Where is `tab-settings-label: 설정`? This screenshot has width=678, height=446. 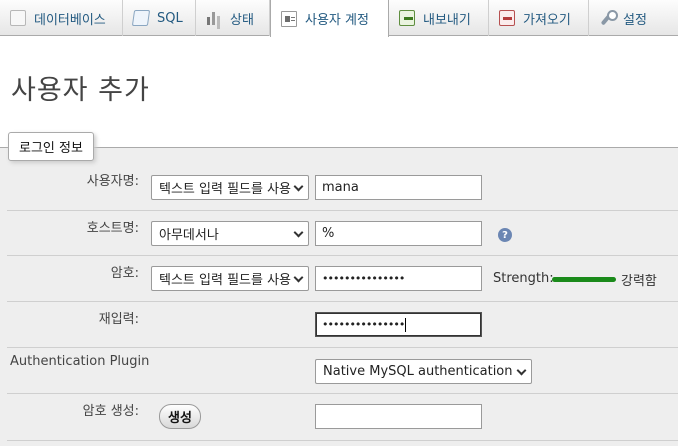
tab-settings-label: 설정 is located at coordinates (635, 20).